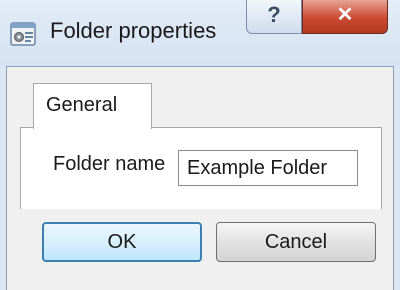  I want to click on help-button: ?, so click(274, 17).